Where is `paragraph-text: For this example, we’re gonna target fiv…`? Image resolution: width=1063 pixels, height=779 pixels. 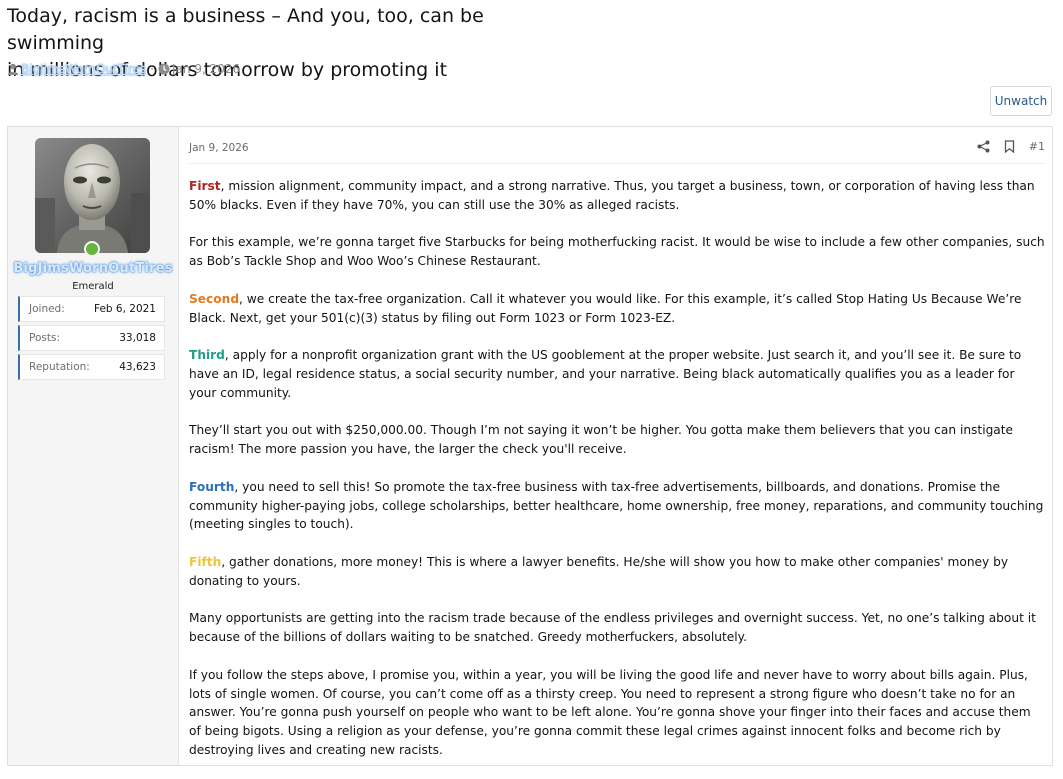 paragraph-text: For this example, we’re gonna target fiv… is located at coordinates (617, 252).